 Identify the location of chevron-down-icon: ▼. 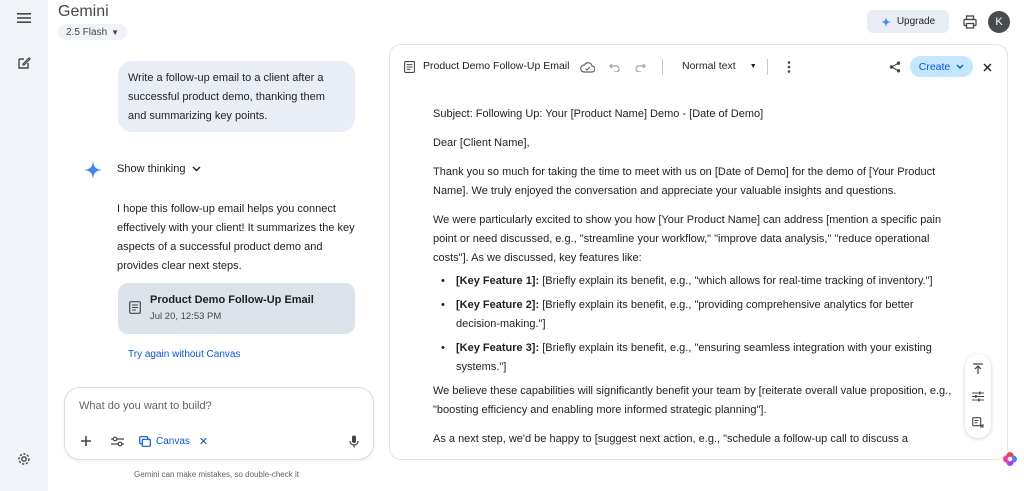
(115, 32).